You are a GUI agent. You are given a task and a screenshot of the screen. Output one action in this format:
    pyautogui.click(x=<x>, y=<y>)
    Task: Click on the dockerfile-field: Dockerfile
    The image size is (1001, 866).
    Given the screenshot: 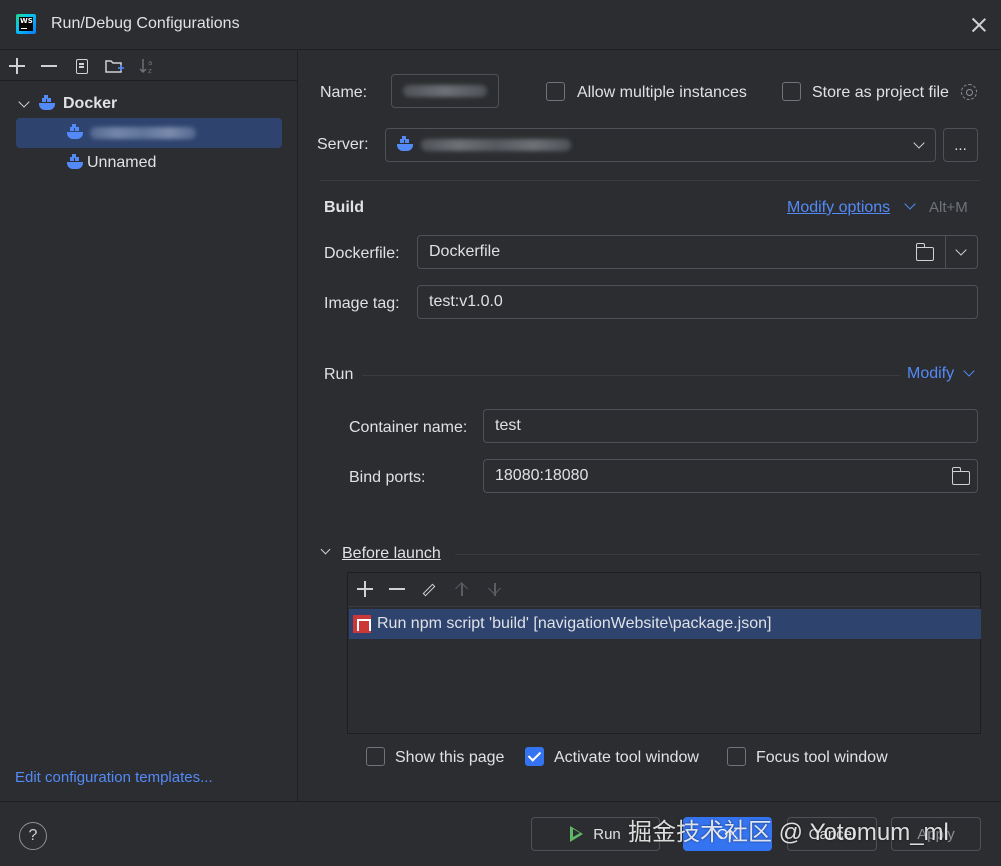 What is the action you would take?
    pyautogui.click(x=697, y=252)
    